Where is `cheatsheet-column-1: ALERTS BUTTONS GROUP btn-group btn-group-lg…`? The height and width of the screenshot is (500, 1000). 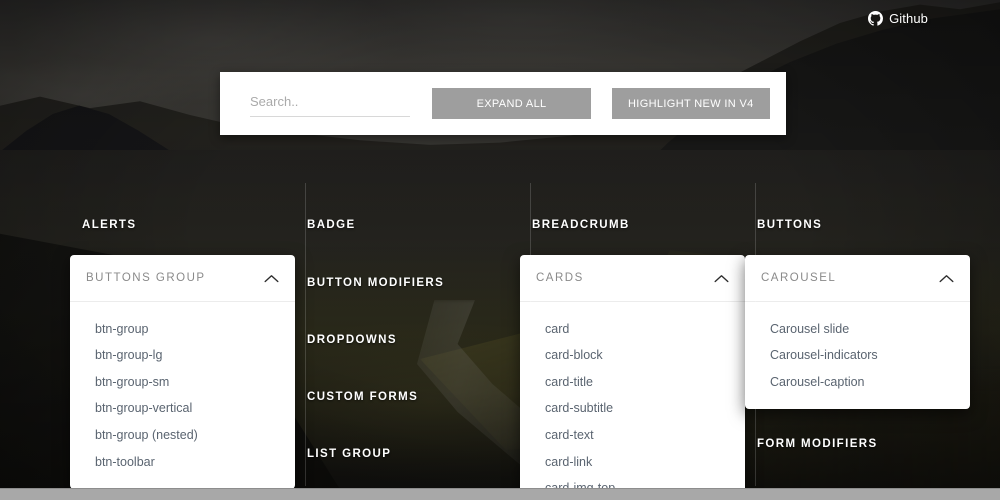
cheatsheet-column-1: ALERTS BUTTONS GROUP btn-group btn-group-lg… is located at coordinates (182, 347).